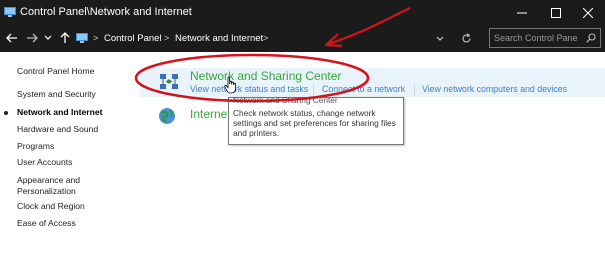 The height and width of the screenshot is (264, 605). I want to click on annotation-arrow, so click(369, 26).